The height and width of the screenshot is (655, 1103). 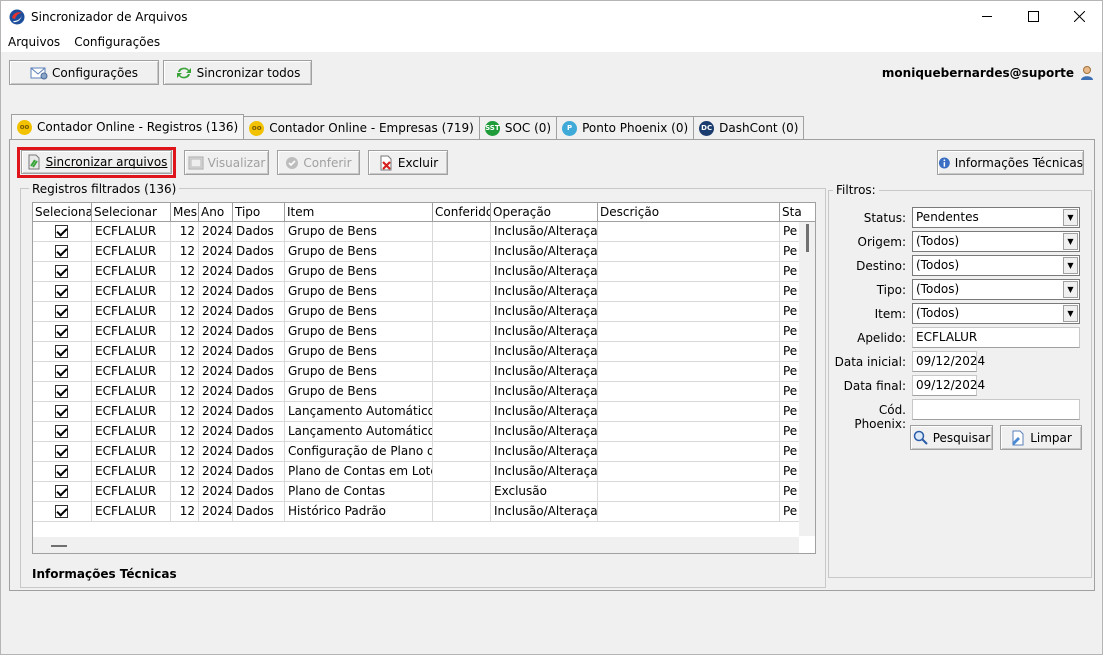 I want to click on menu-configuracoes: Configurações, so click(x=117, y=42).